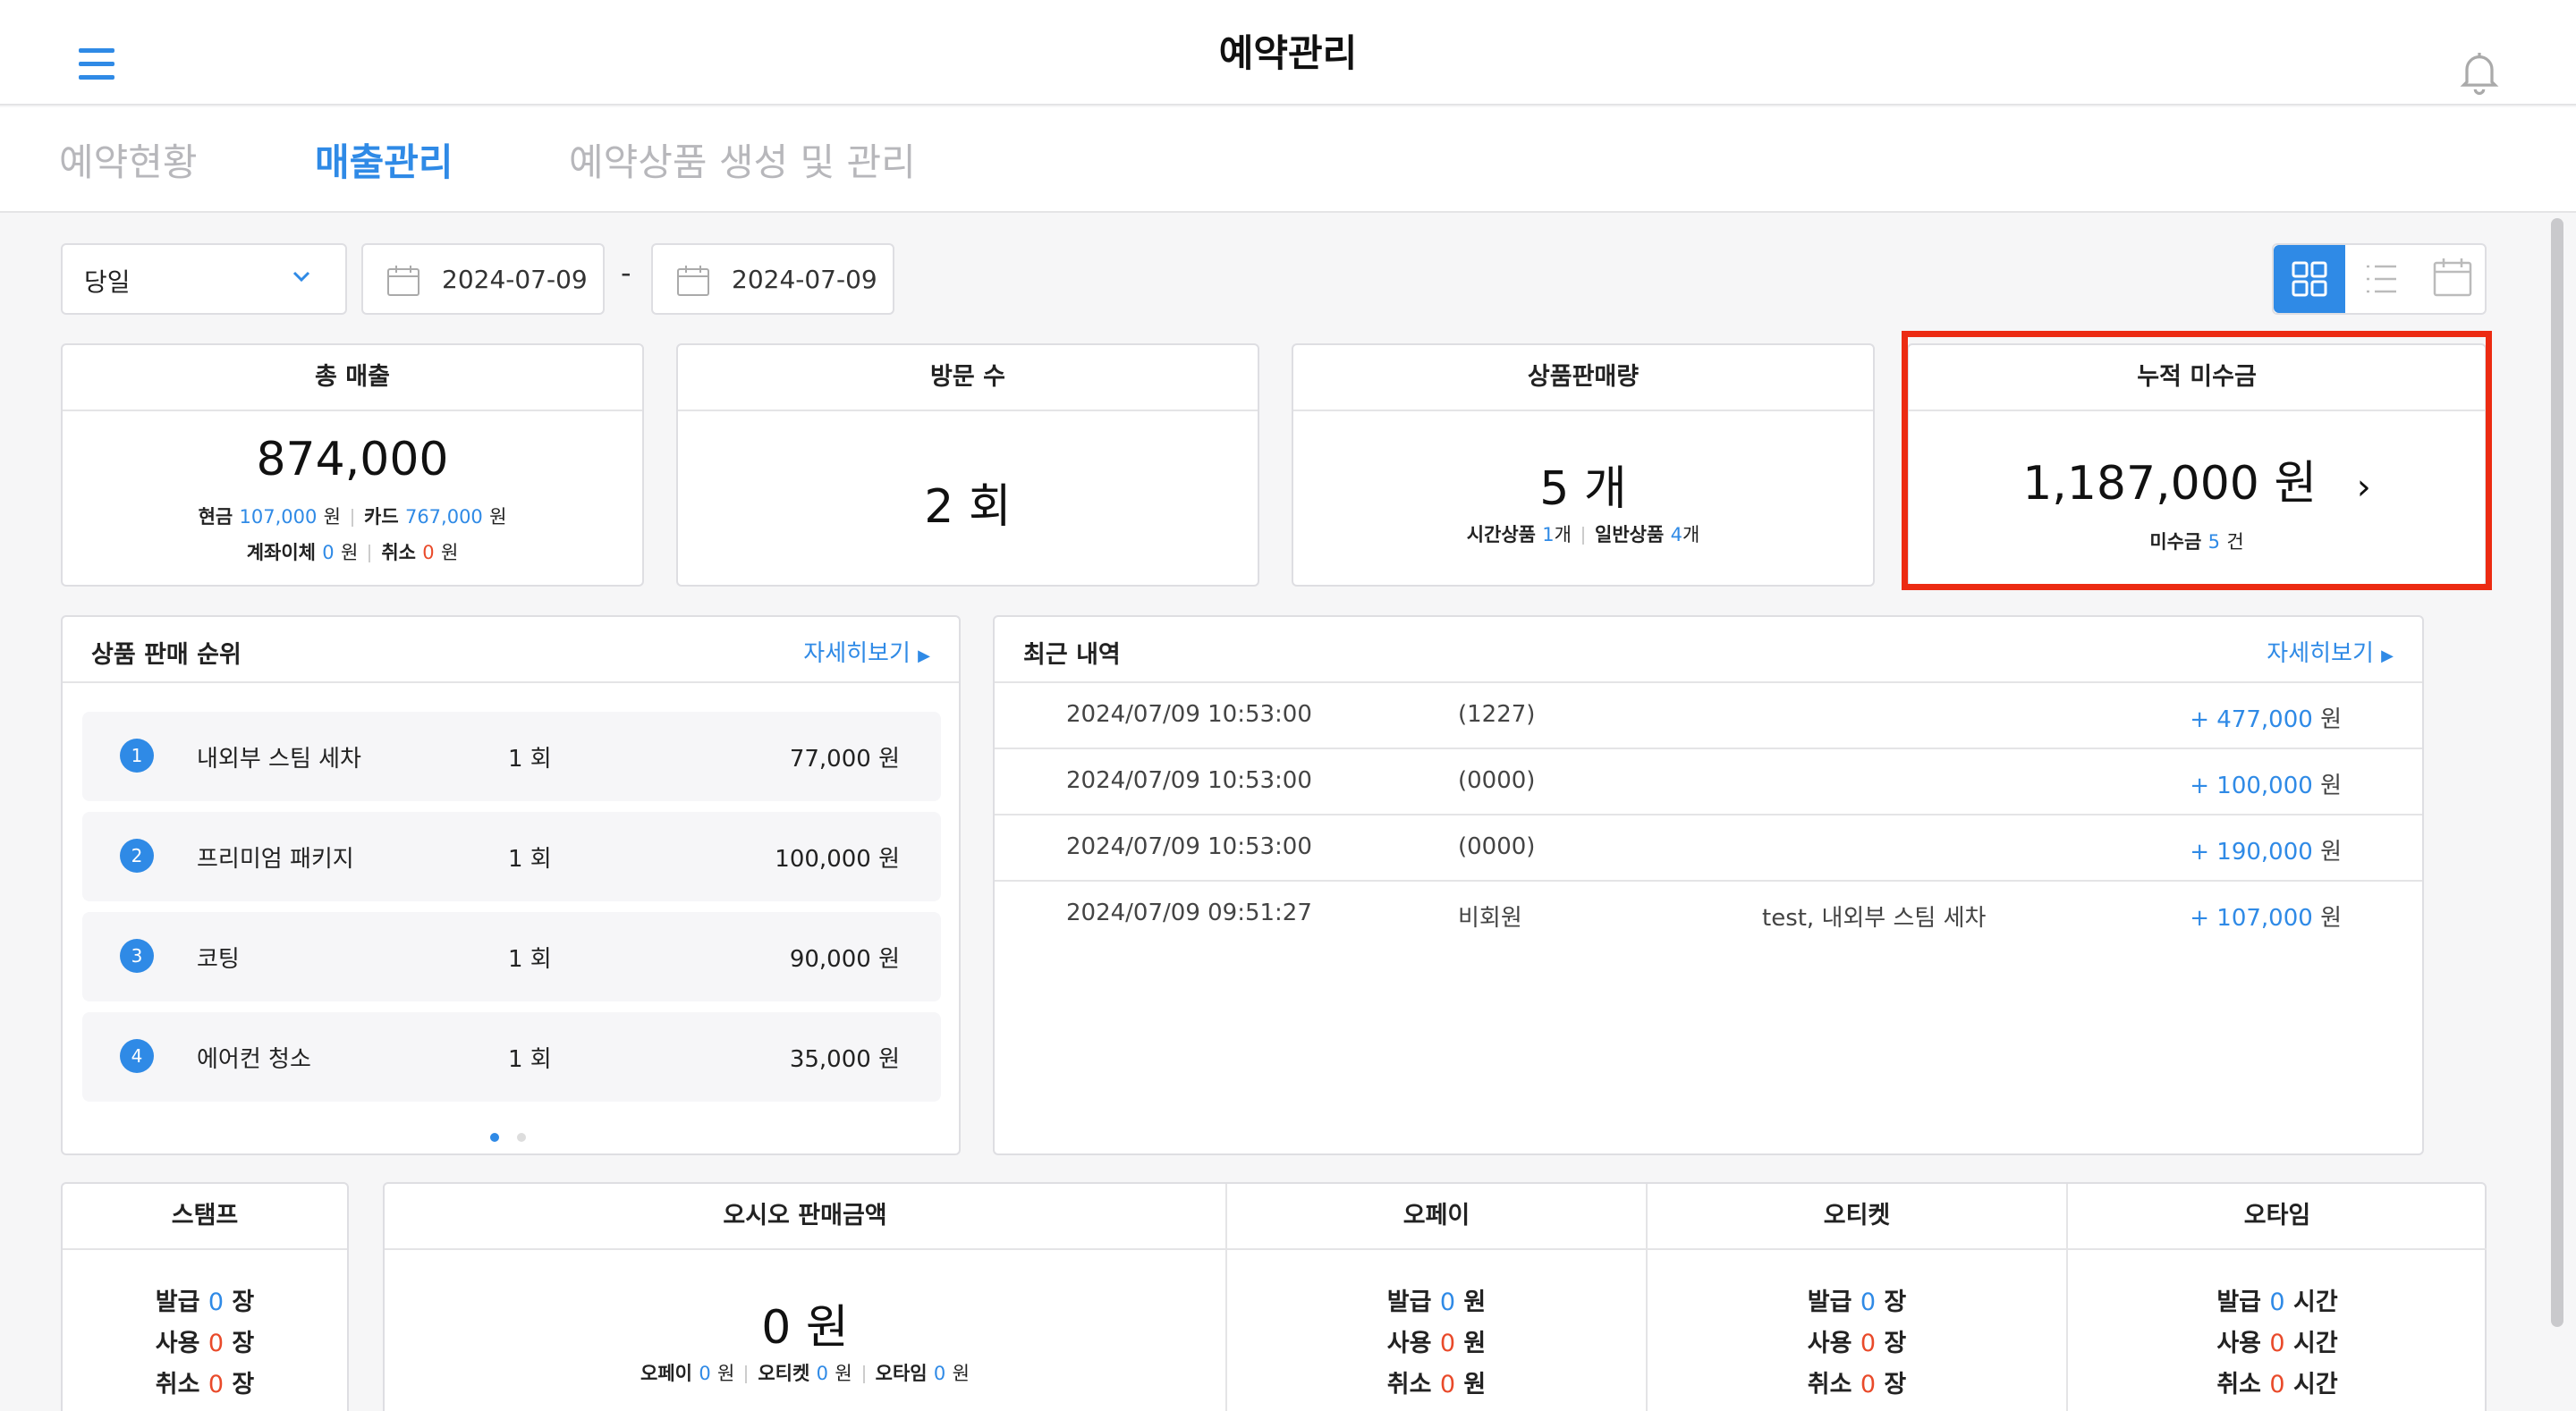 The height and width of the screenshot is (1411, 2576). I want to click on card-value: 767,000, so click(443, 517).